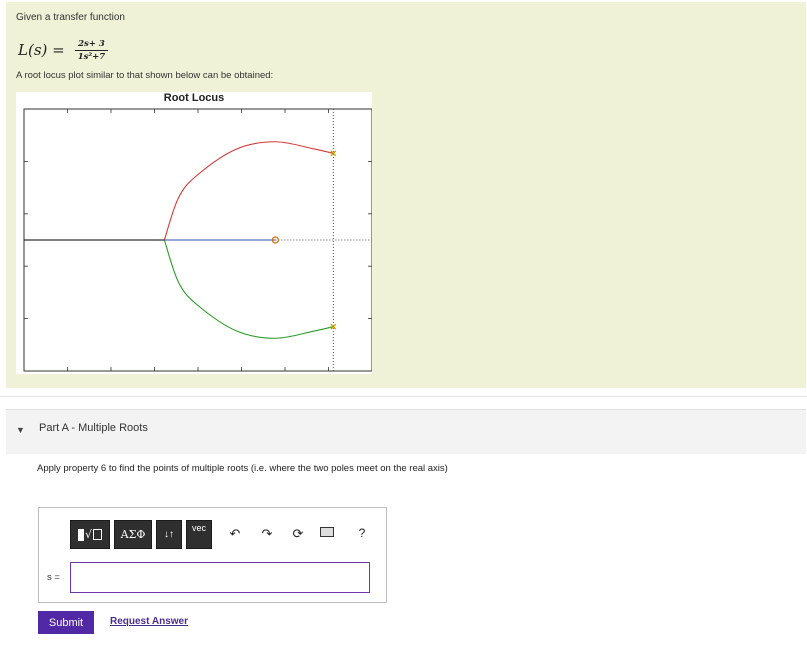 This screenshot has height=646, width=807. I want to click on keyboard-icon, so click(327, 532).